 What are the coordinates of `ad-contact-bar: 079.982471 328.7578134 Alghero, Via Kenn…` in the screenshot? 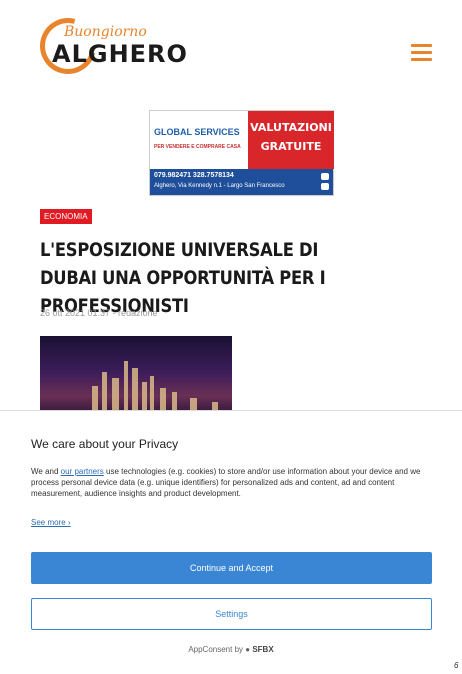 It's located at (241, 182).